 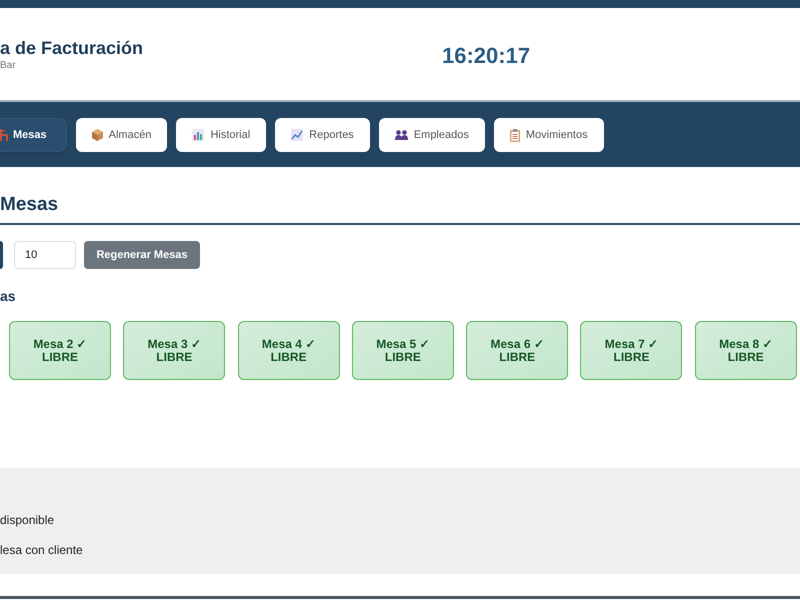 I want to click on cut-off-button, so click(x=1, y=255).